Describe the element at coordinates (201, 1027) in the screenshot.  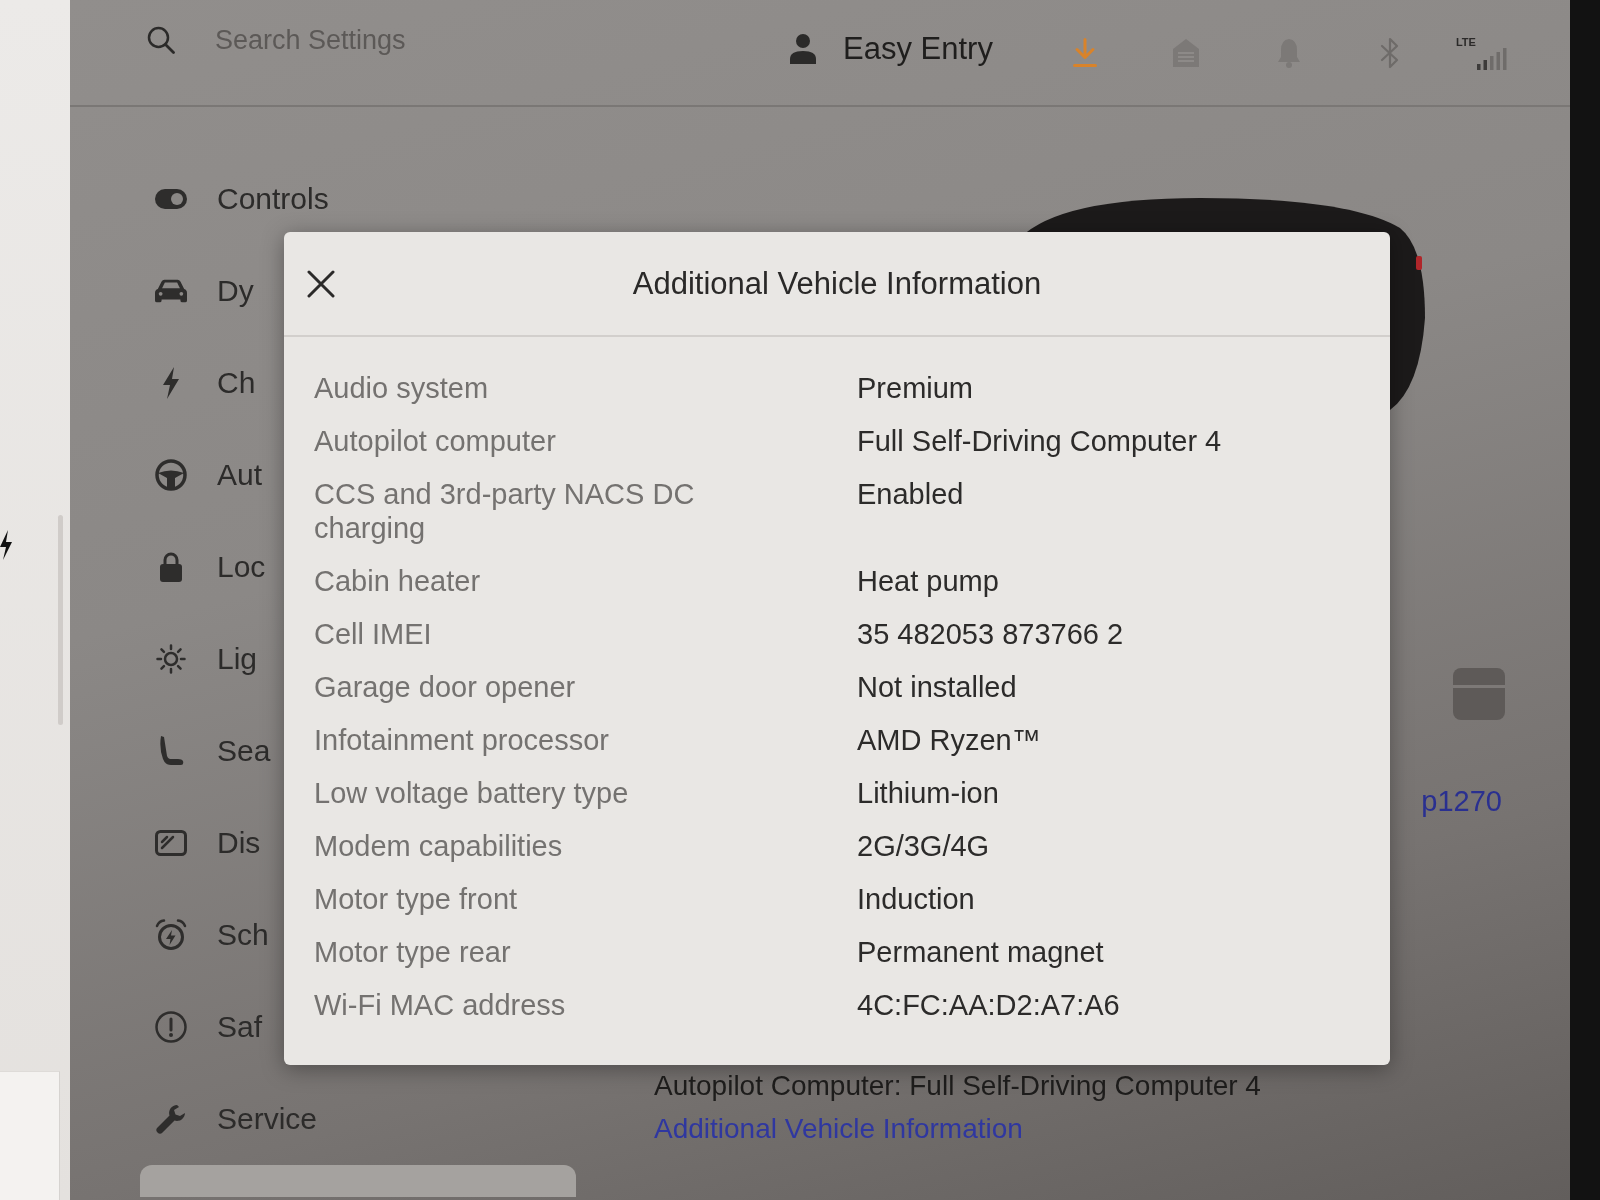
I see `sidebar-item: Saf` at that location.